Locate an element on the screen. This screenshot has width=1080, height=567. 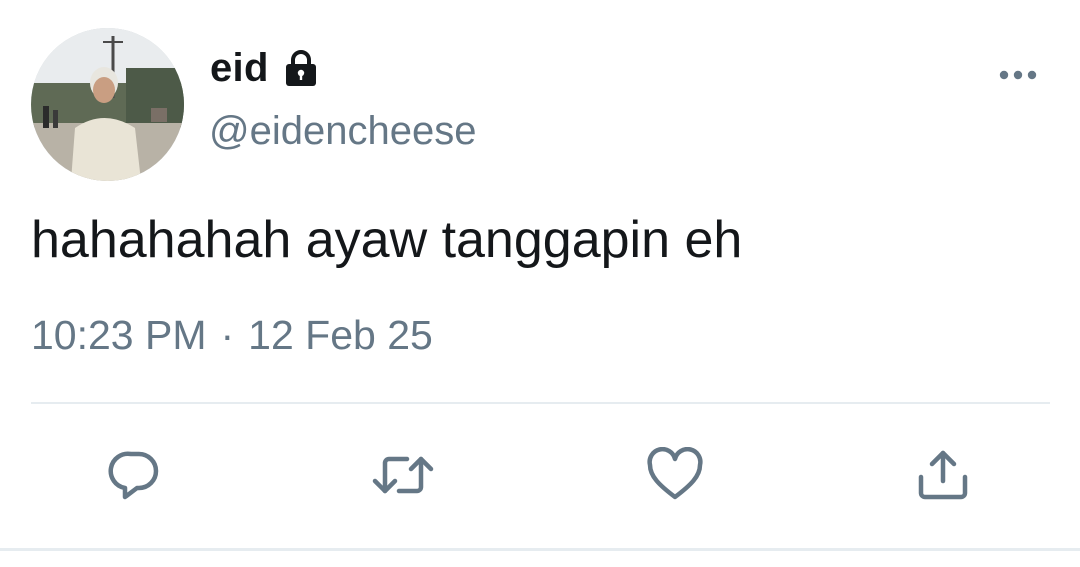
more-options-button is located at coordinates (1018, 75).